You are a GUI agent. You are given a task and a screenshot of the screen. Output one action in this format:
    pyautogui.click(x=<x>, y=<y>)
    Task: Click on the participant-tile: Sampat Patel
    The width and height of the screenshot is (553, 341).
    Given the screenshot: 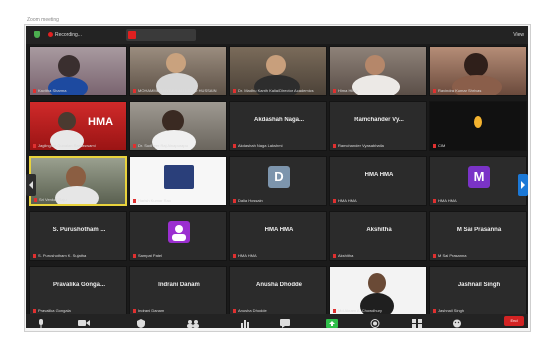 What is the action you would take?
    pyautogui.click(x=178, y=236)
    